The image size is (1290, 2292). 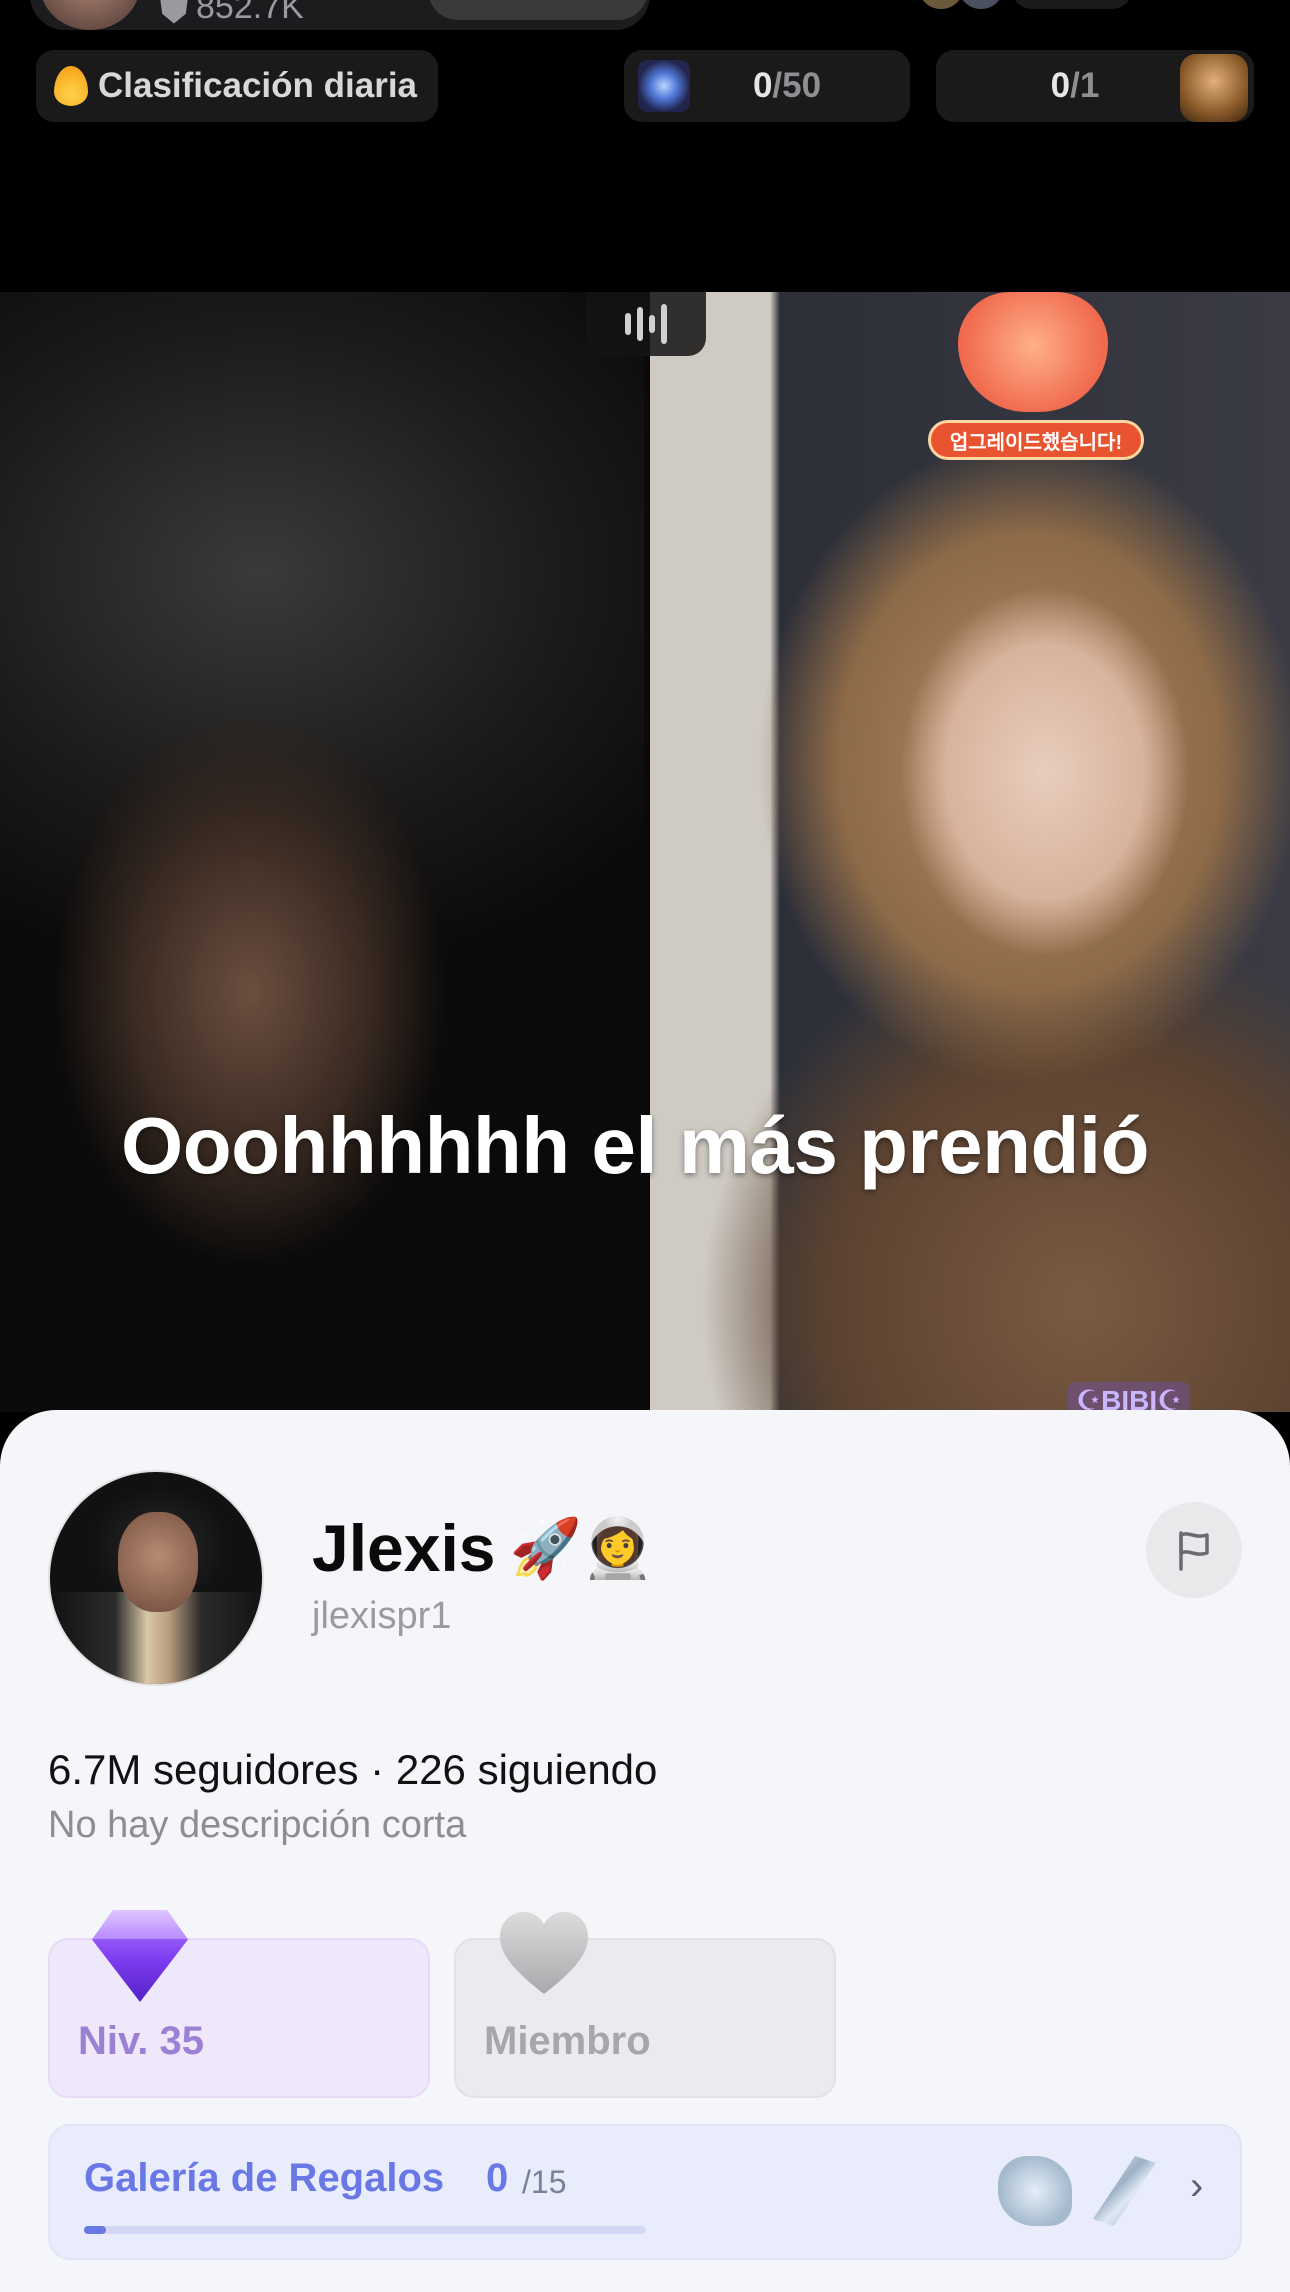 I want to click on flame-icon, so click(x=71, y=86).